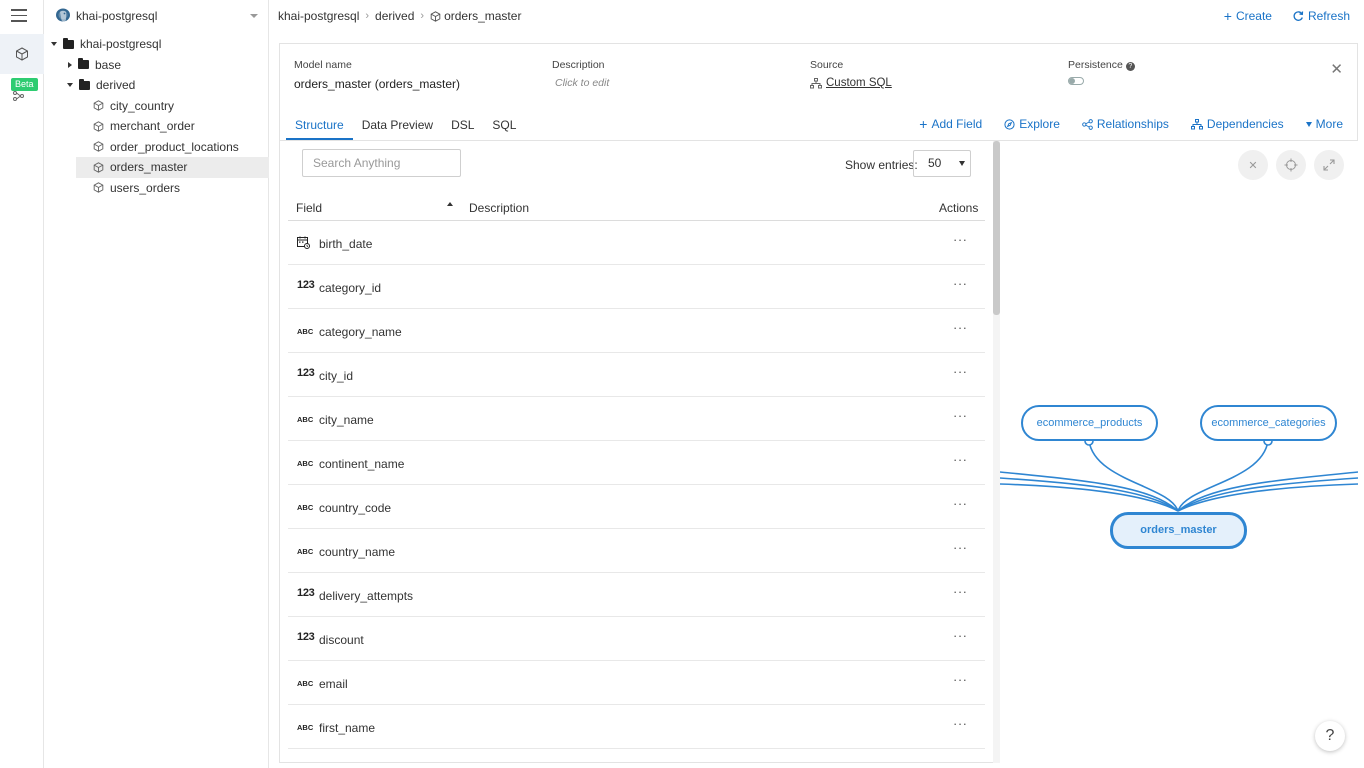 The width and height of the screenshot is (1364, 768). What do you see at coordinates (1178, 530) in the screenshot?
I see `graph-node-orders-master: orders_master` at bounding box center [1178, 530].